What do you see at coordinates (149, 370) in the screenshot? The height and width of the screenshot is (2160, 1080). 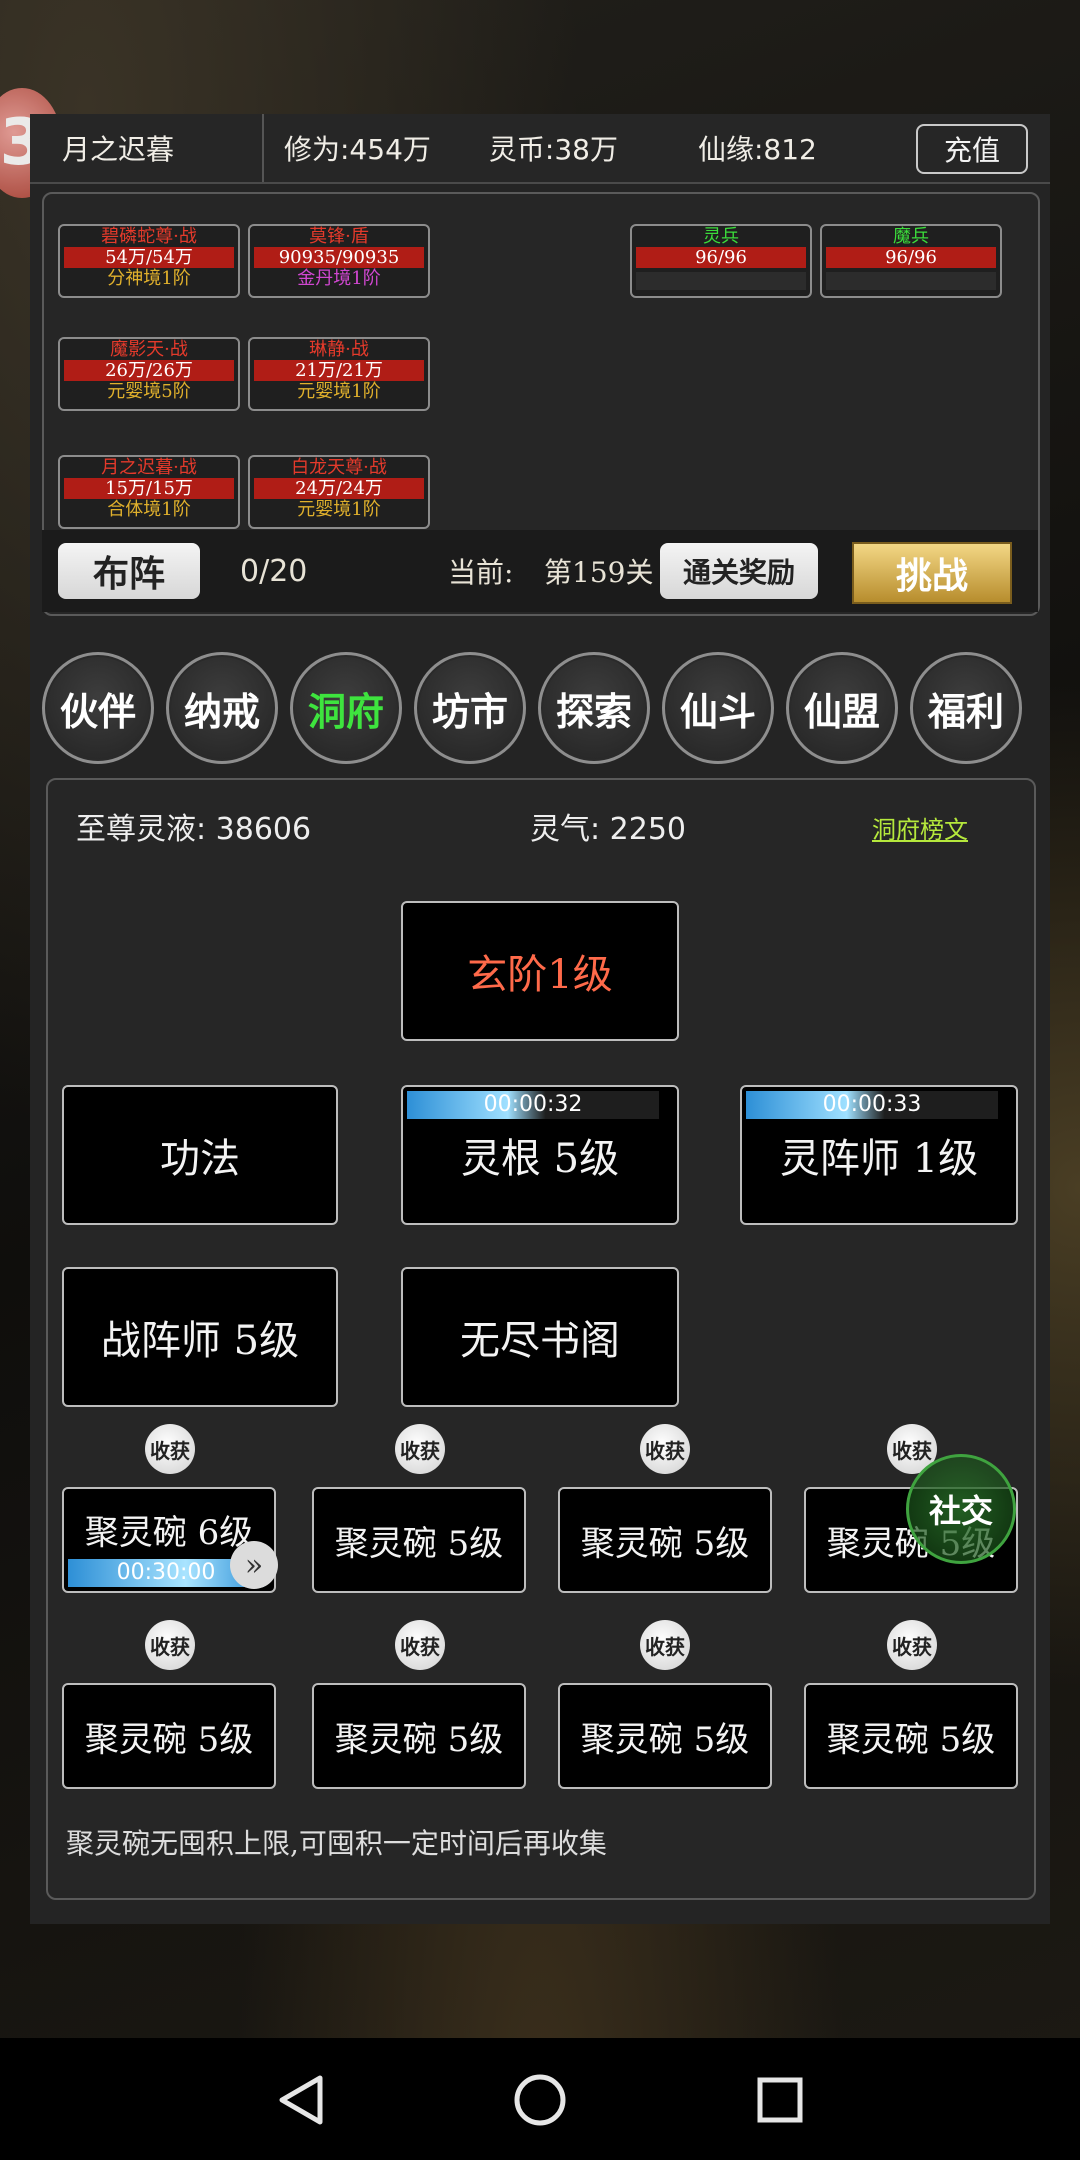 I see `unit-hp: 26万/26万` at bounding box center [149, 370].